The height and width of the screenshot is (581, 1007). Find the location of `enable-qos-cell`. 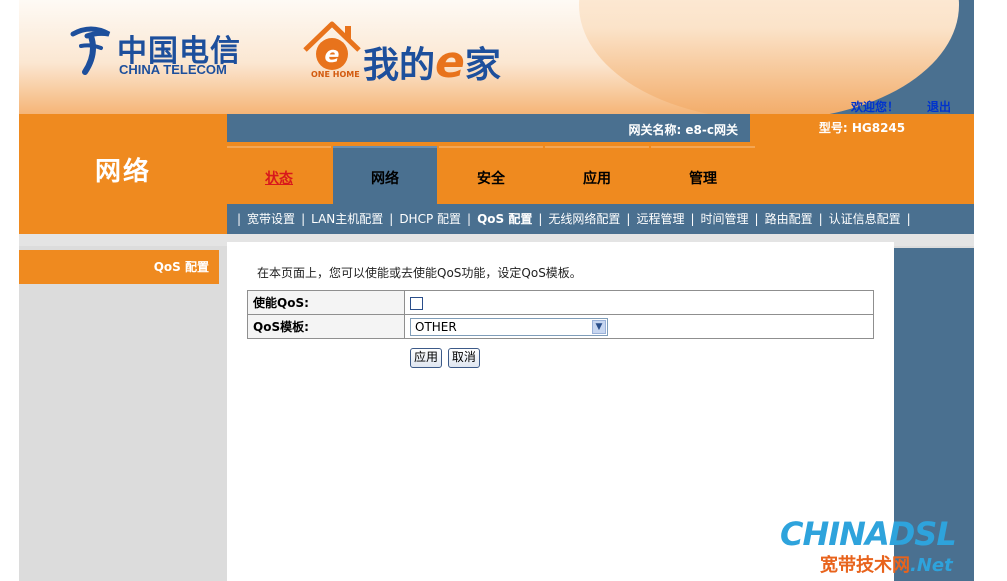

enable-qos-cell is located at coordinates (639, 302).